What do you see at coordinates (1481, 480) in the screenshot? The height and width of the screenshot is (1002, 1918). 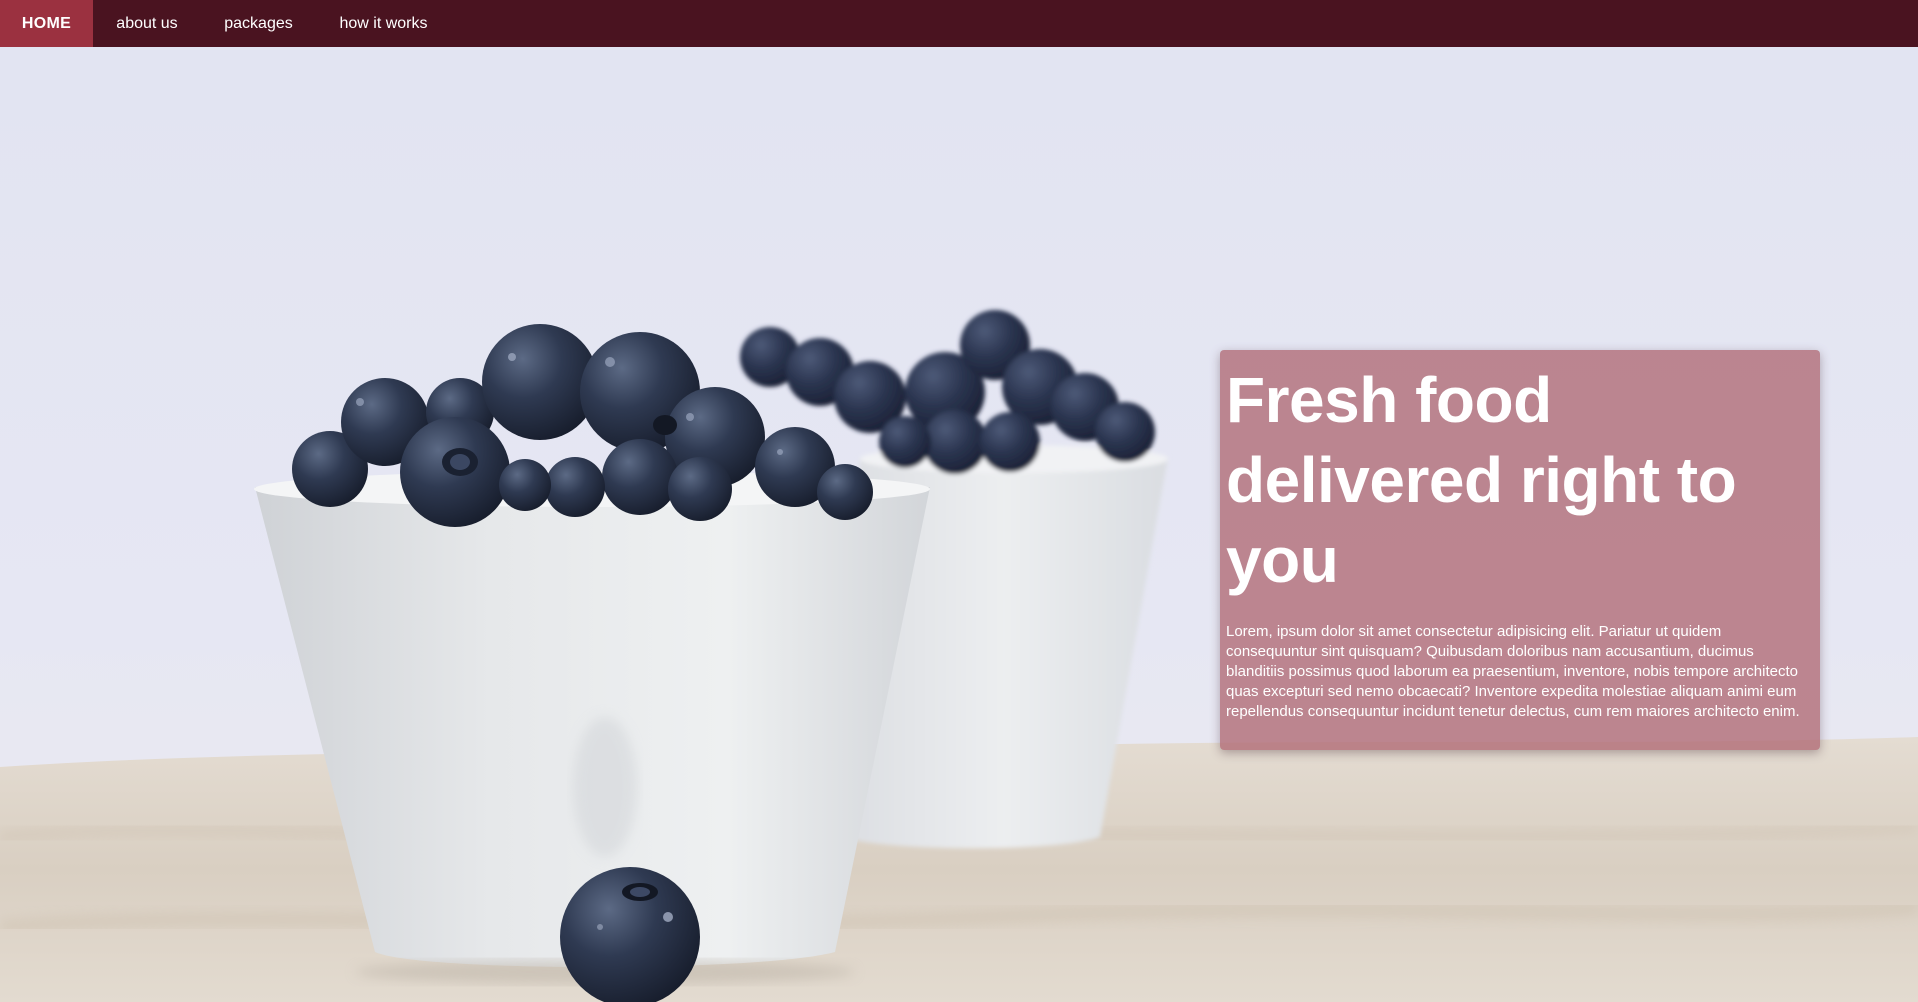 I see `hero-title: Fresh food delivered right to you` at bounding box center [1481, 480].